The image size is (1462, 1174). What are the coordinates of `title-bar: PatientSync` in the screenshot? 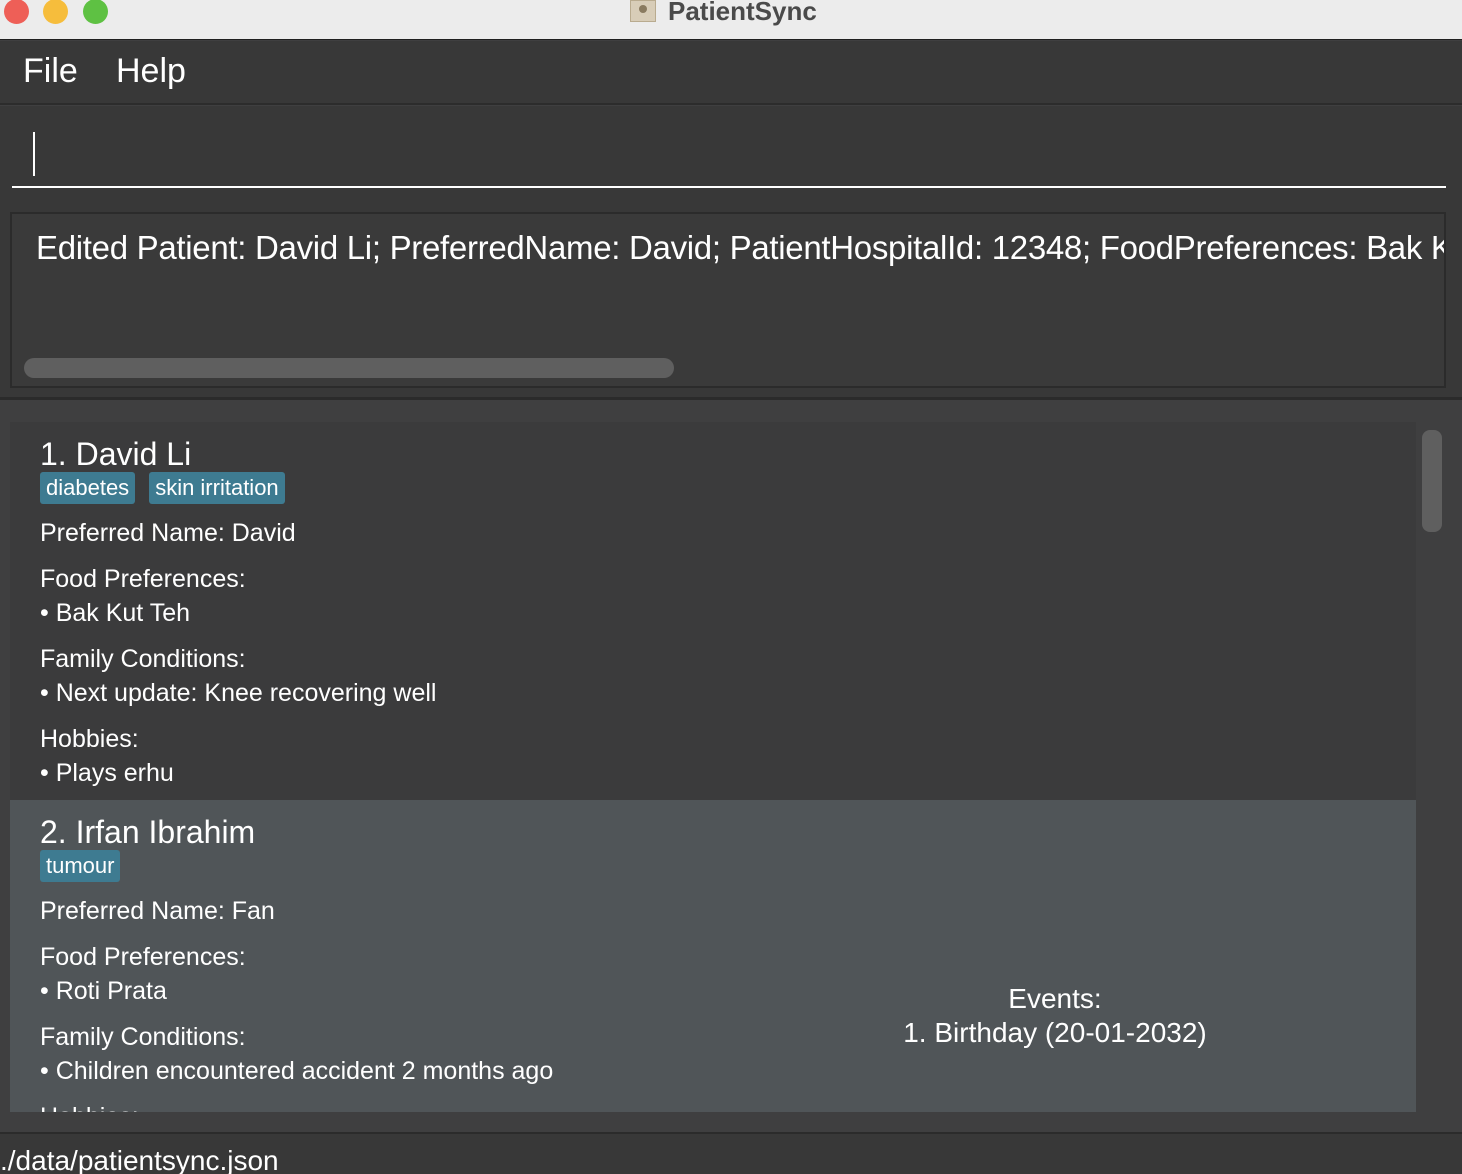 It's located at (731, 20).